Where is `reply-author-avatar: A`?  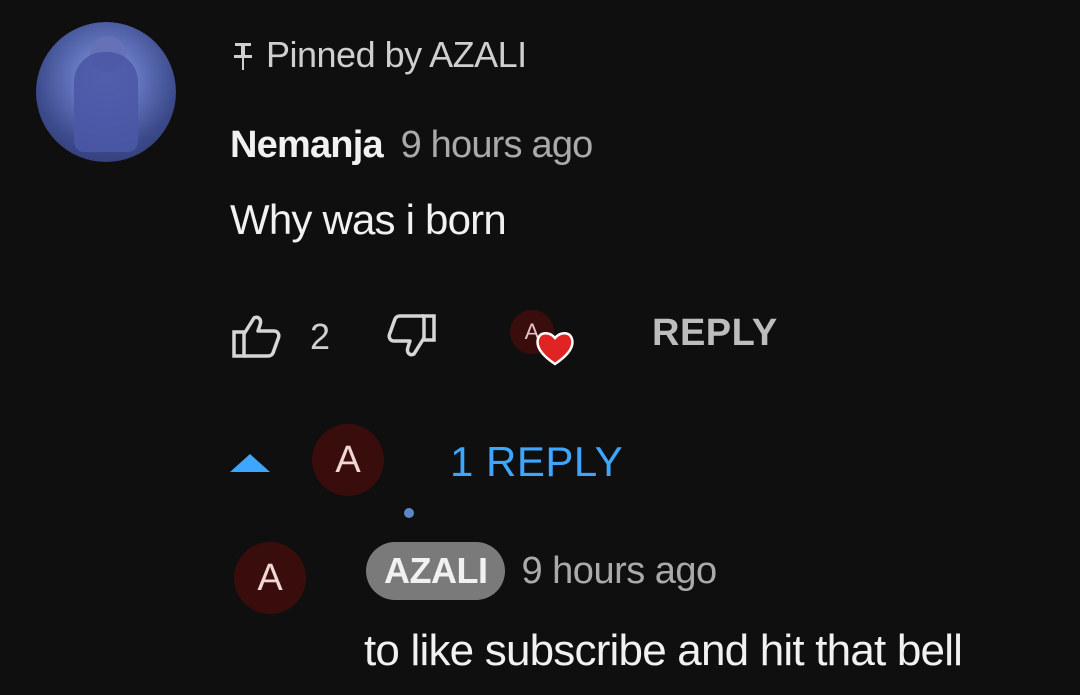
reply-author-avatar: A is located at coordinates (270, 578).